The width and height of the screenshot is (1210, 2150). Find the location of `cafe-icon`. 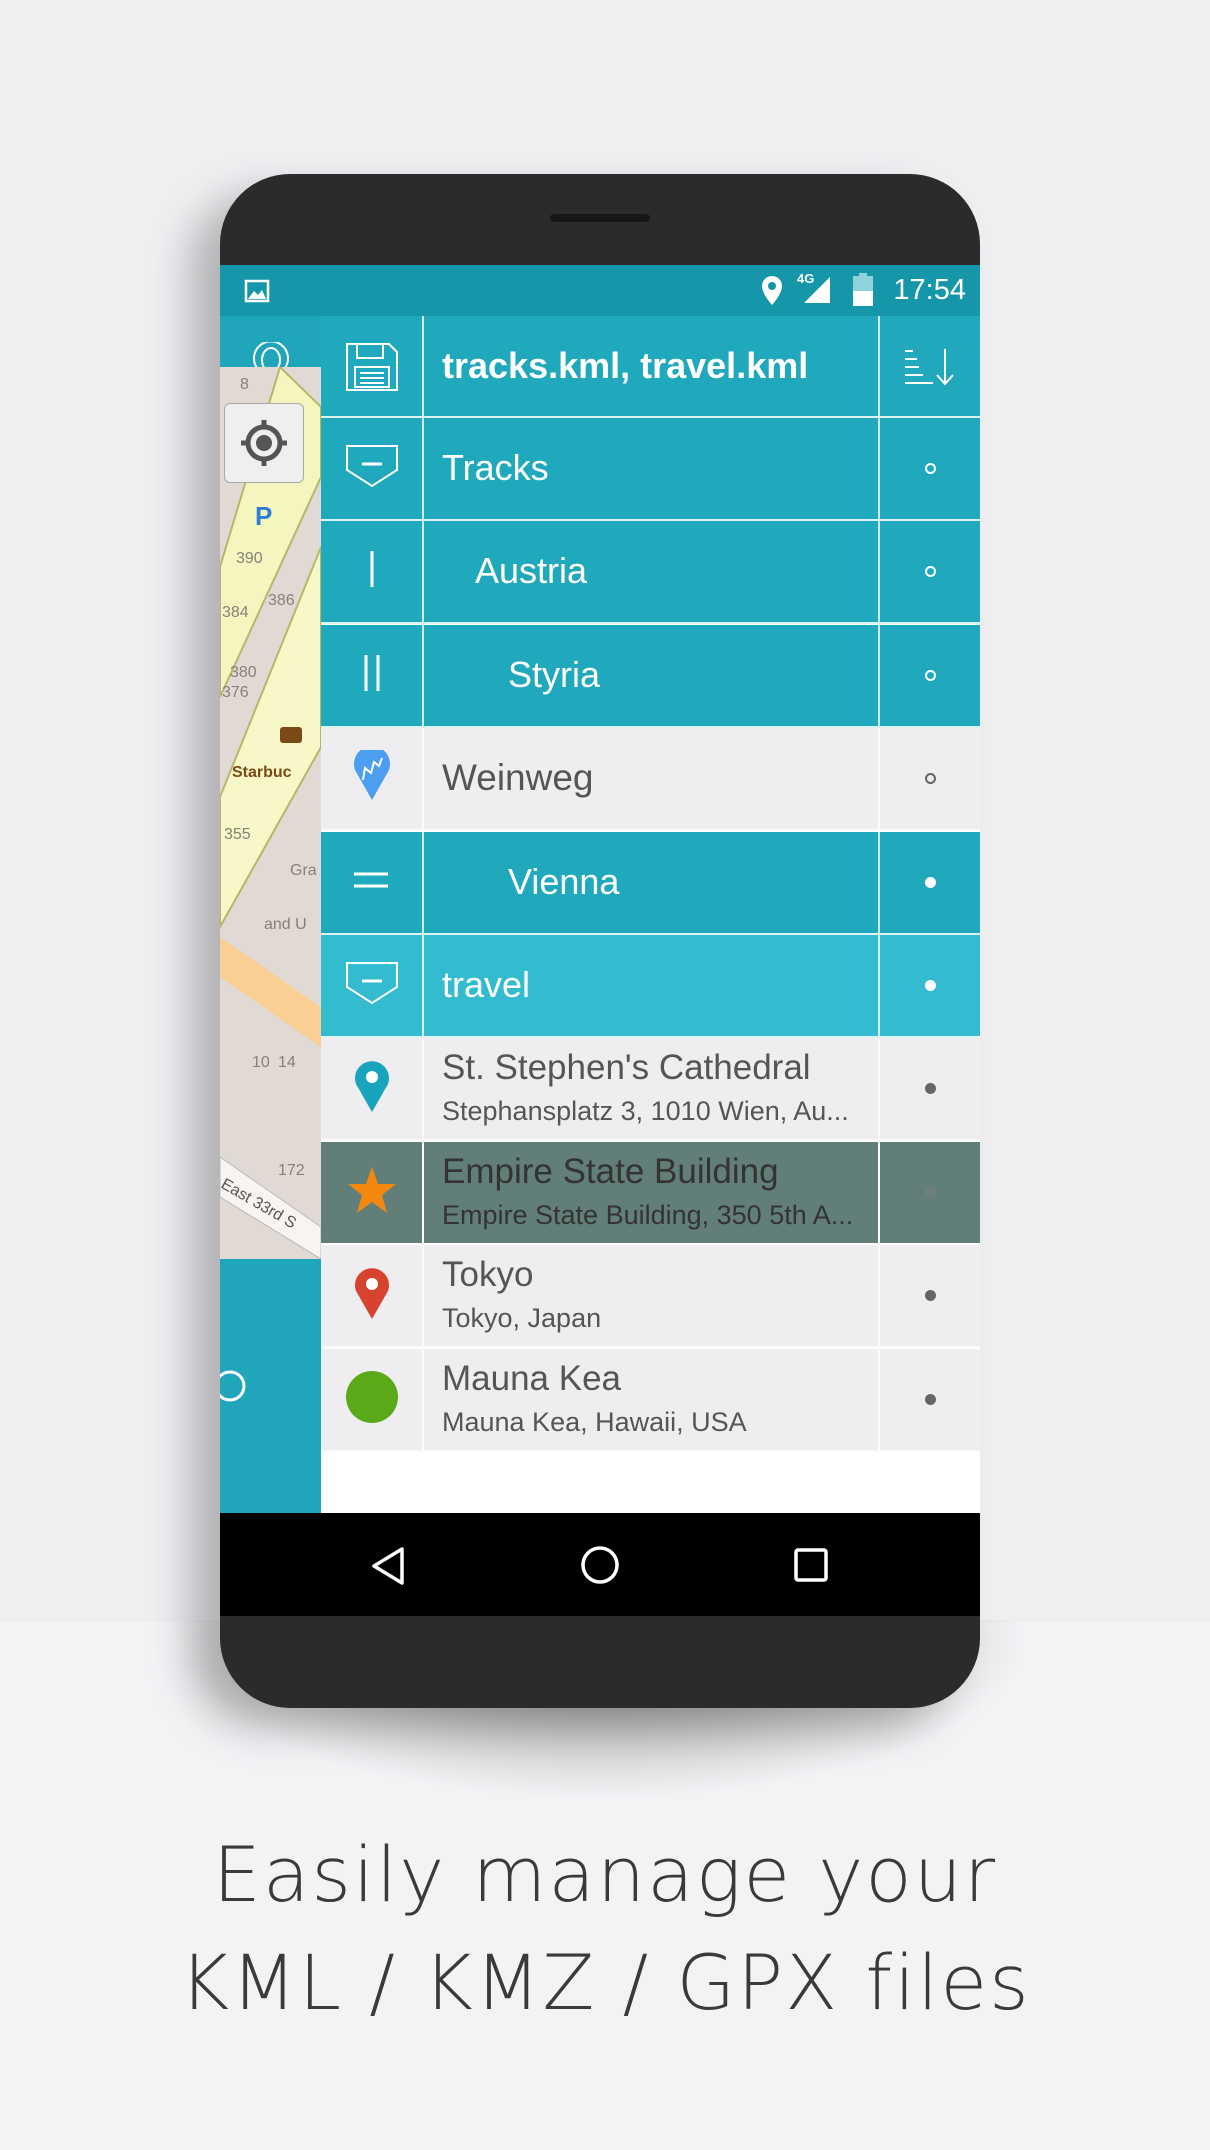

cafe-icon is located at coordinates (291, 735).